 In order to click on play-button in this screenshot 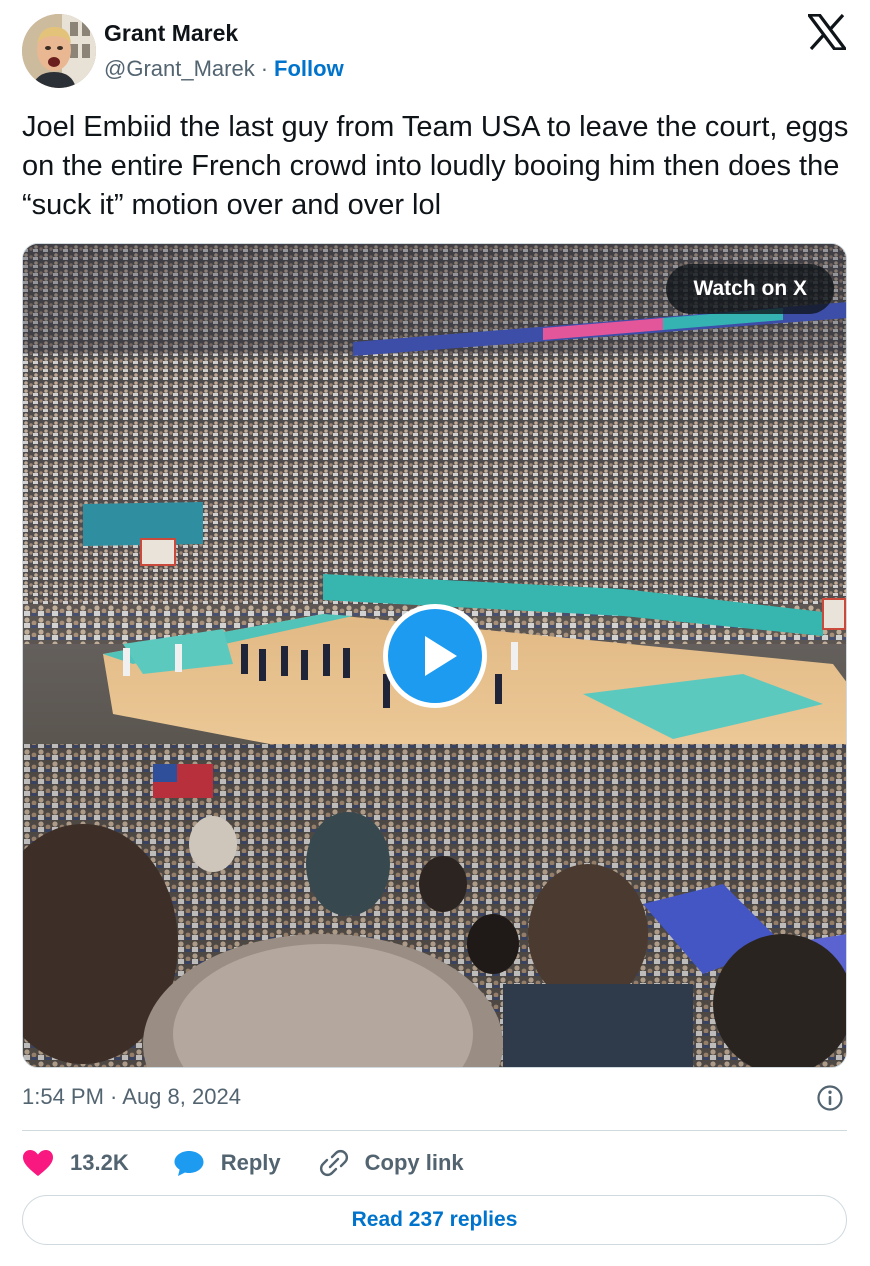, I will do `click(435, 656)`.